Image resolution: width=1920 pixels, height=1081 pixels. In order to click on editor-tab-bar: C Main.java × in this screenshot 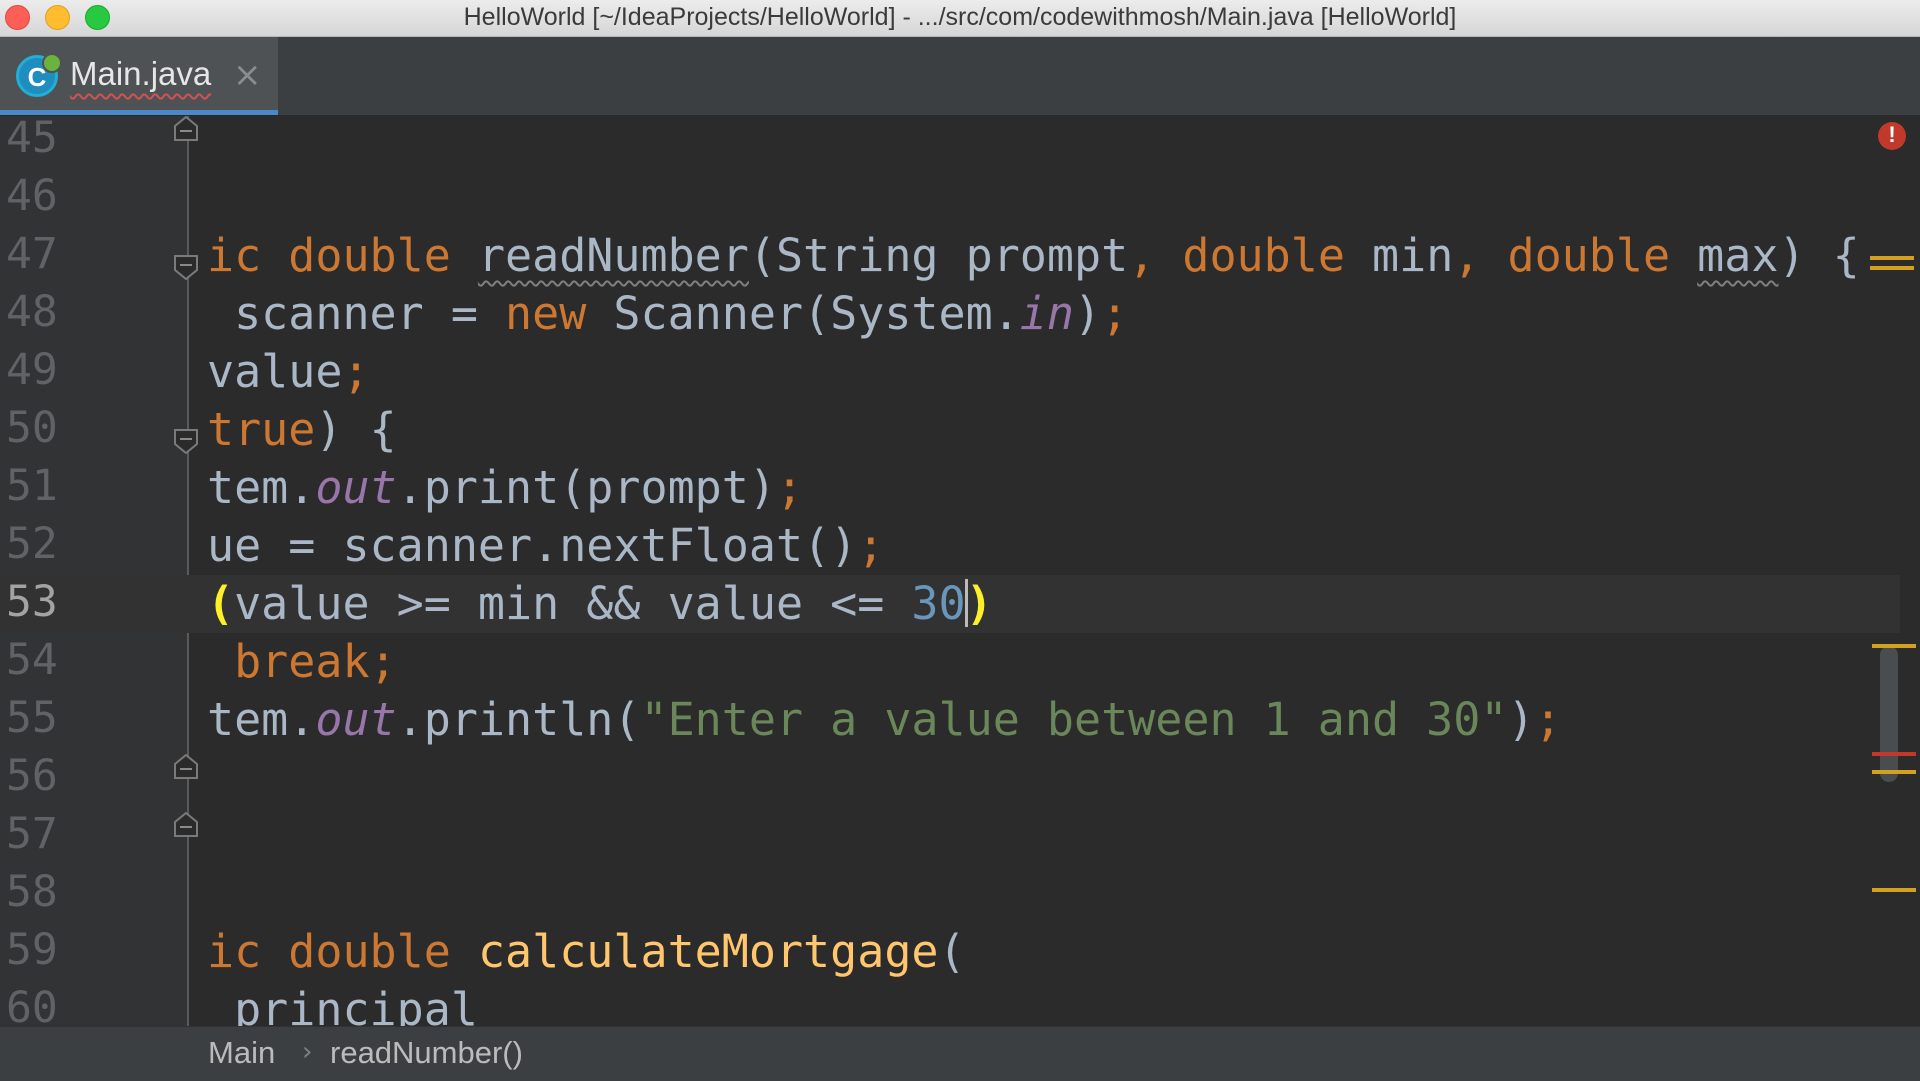, I will do `click(960, 76)`.